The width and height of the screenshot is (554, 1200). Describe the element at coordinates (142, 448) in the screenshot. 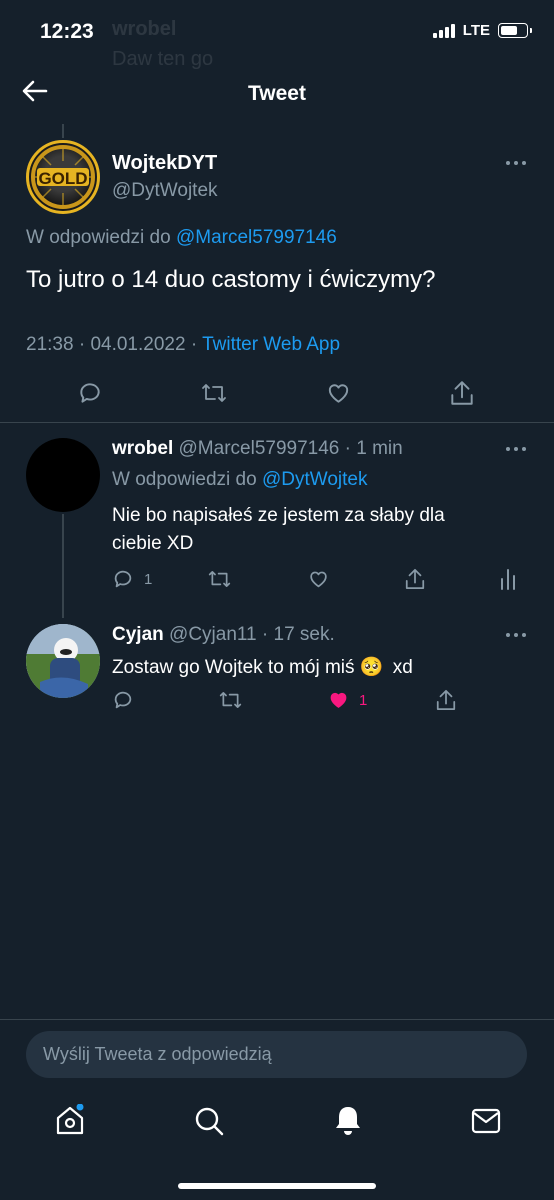

I see `reply-display-name: wrobel` at that location.